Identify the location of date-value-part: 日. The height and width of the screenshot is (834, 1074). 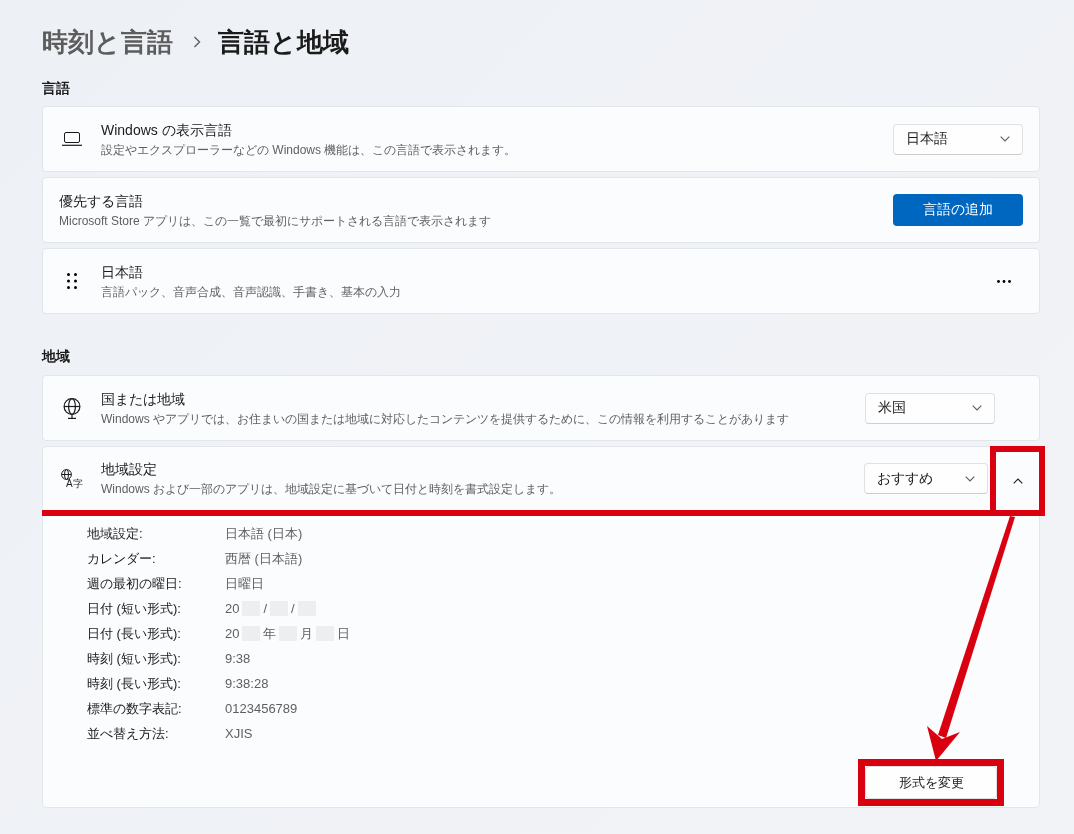
(344, 634).